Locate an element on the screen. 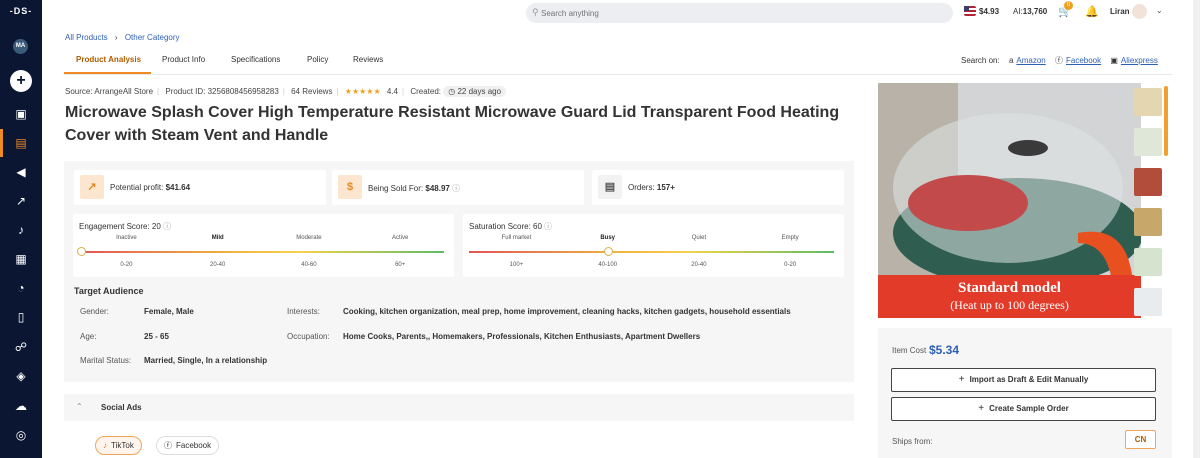 The width and height of the screenshot is (1200, 458). chevron-down-icon: ⌄ is located at coordinates (1159, 10).